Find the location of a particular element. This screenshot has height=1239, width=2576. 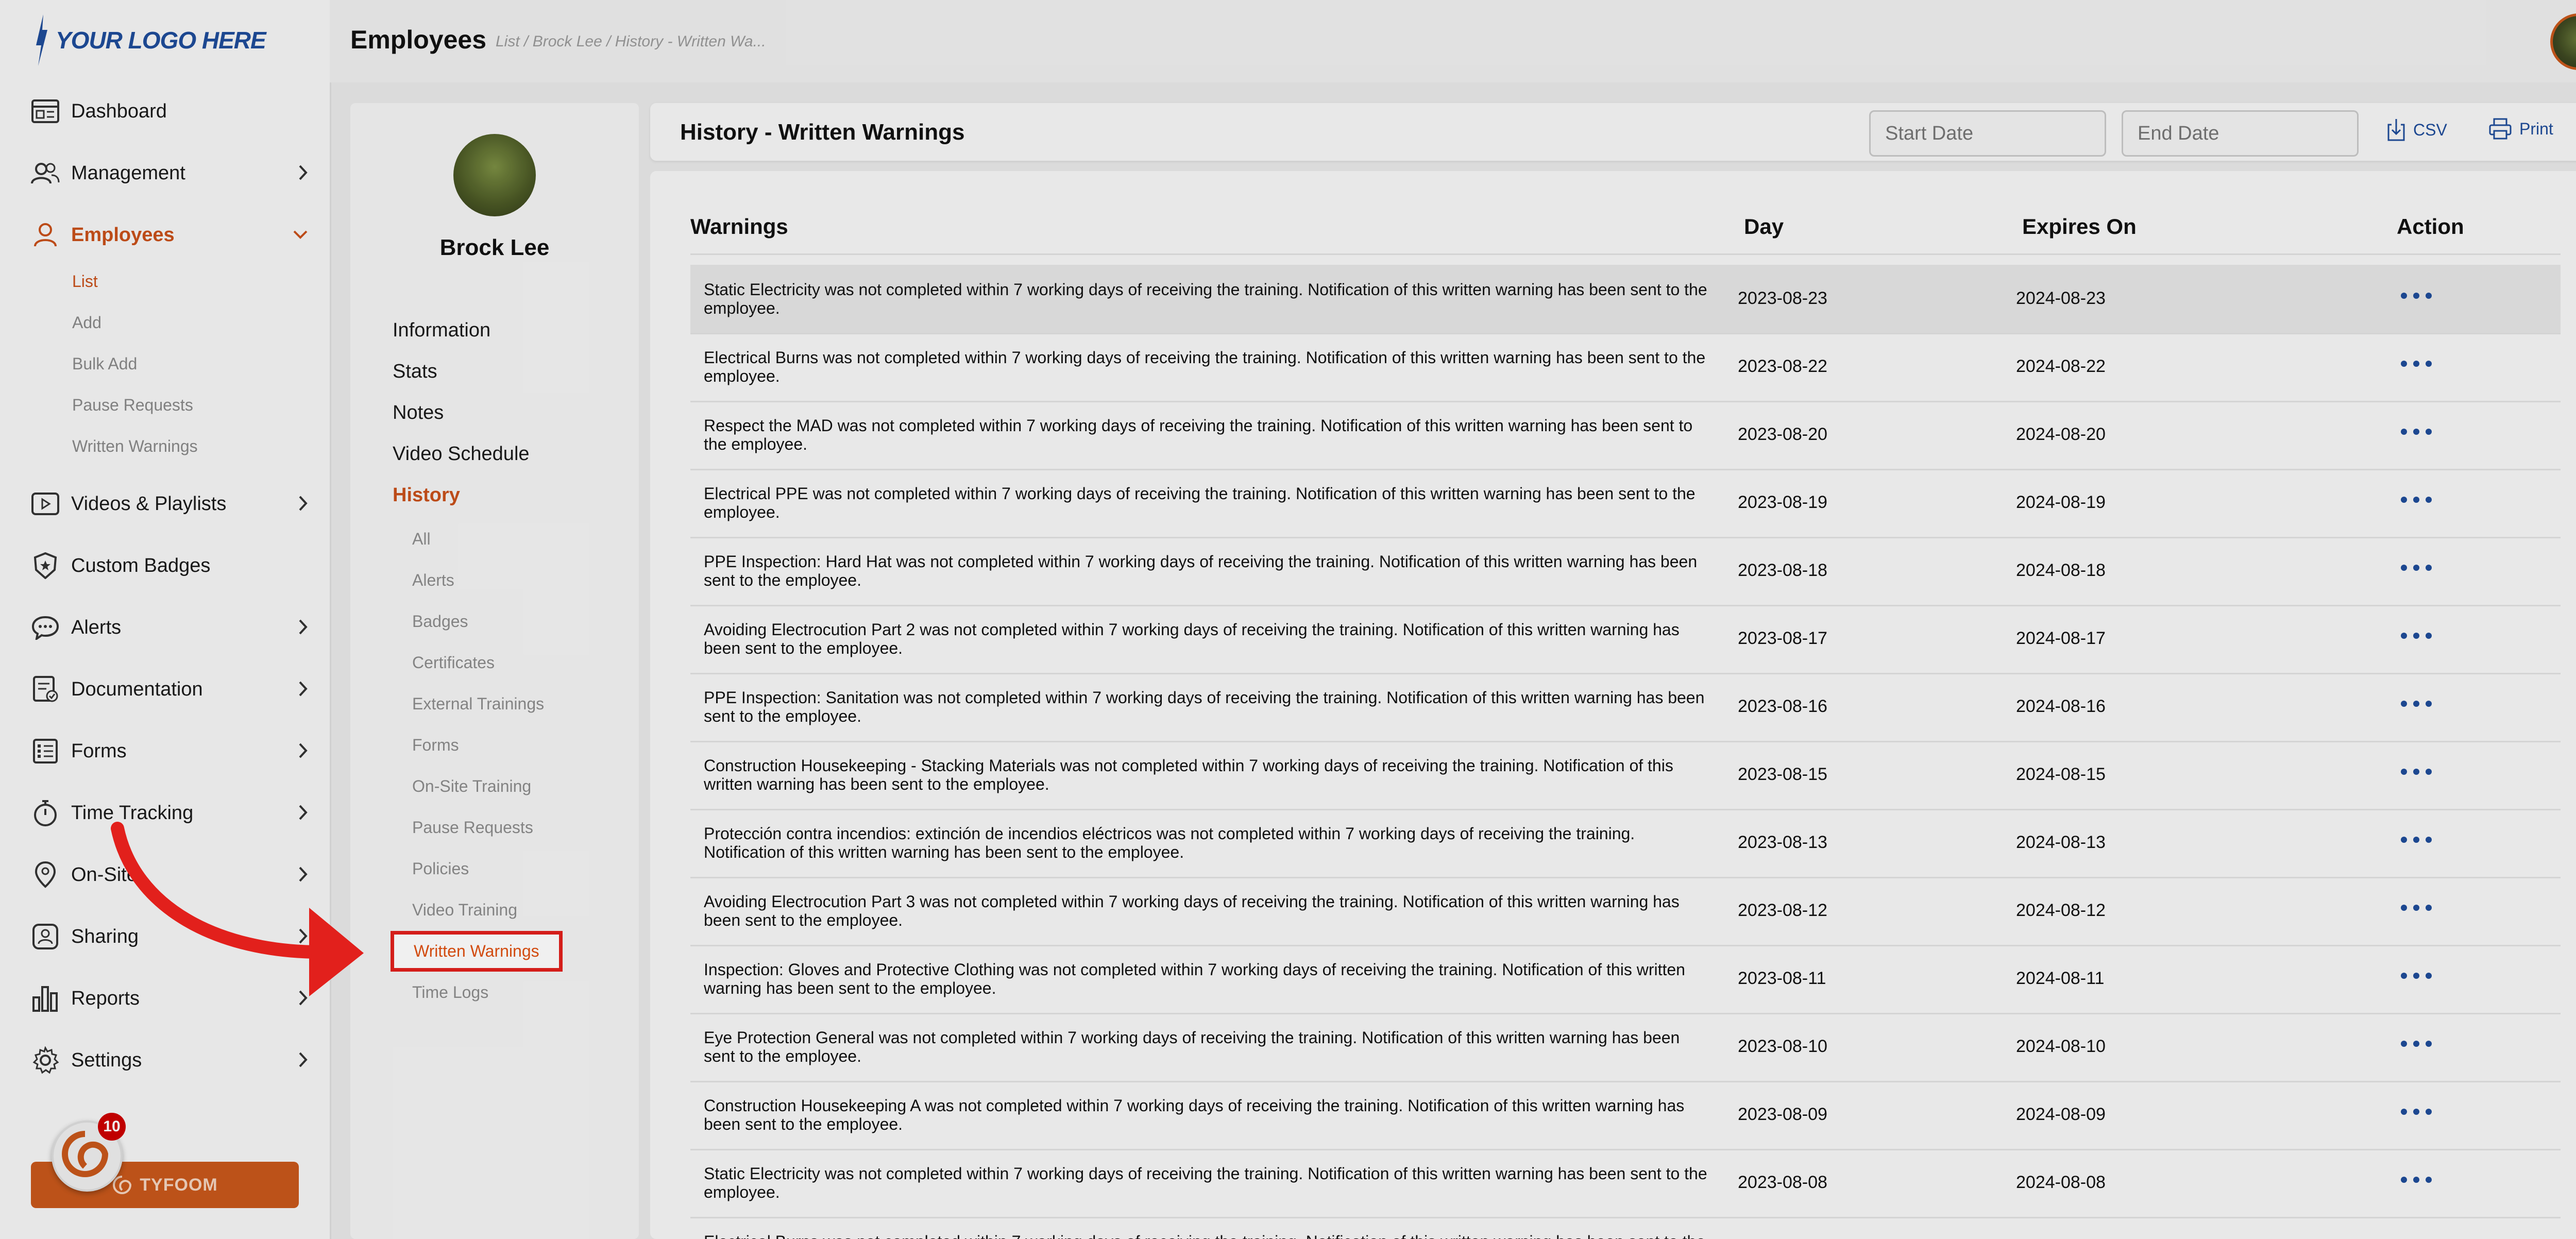

sidebar-item-label: Employees is located at coordinates (123, 235).